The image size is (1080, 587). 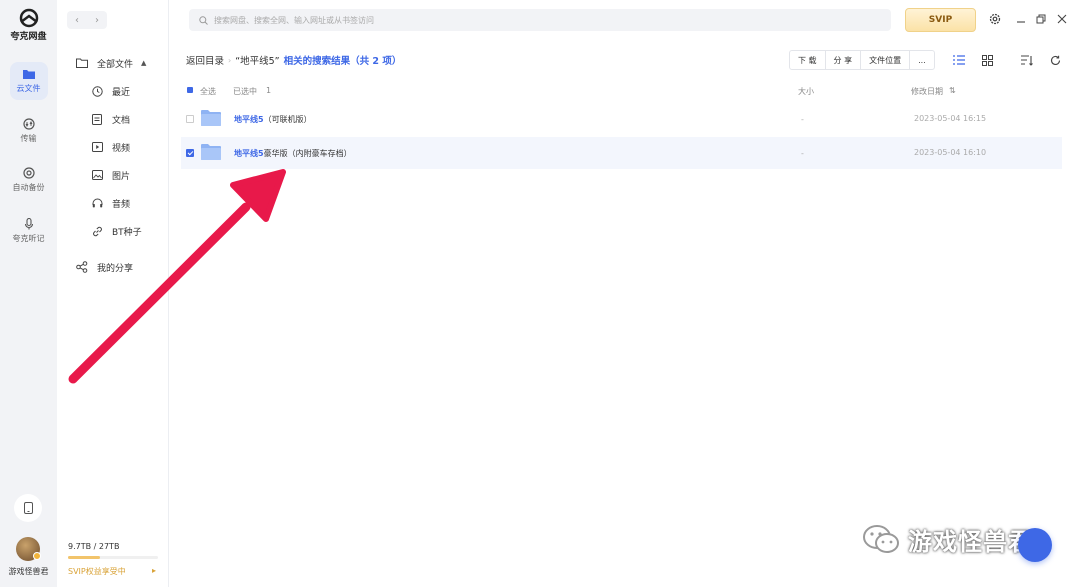 I want to click on share-button: 分 享, so click(x=844, y=60).